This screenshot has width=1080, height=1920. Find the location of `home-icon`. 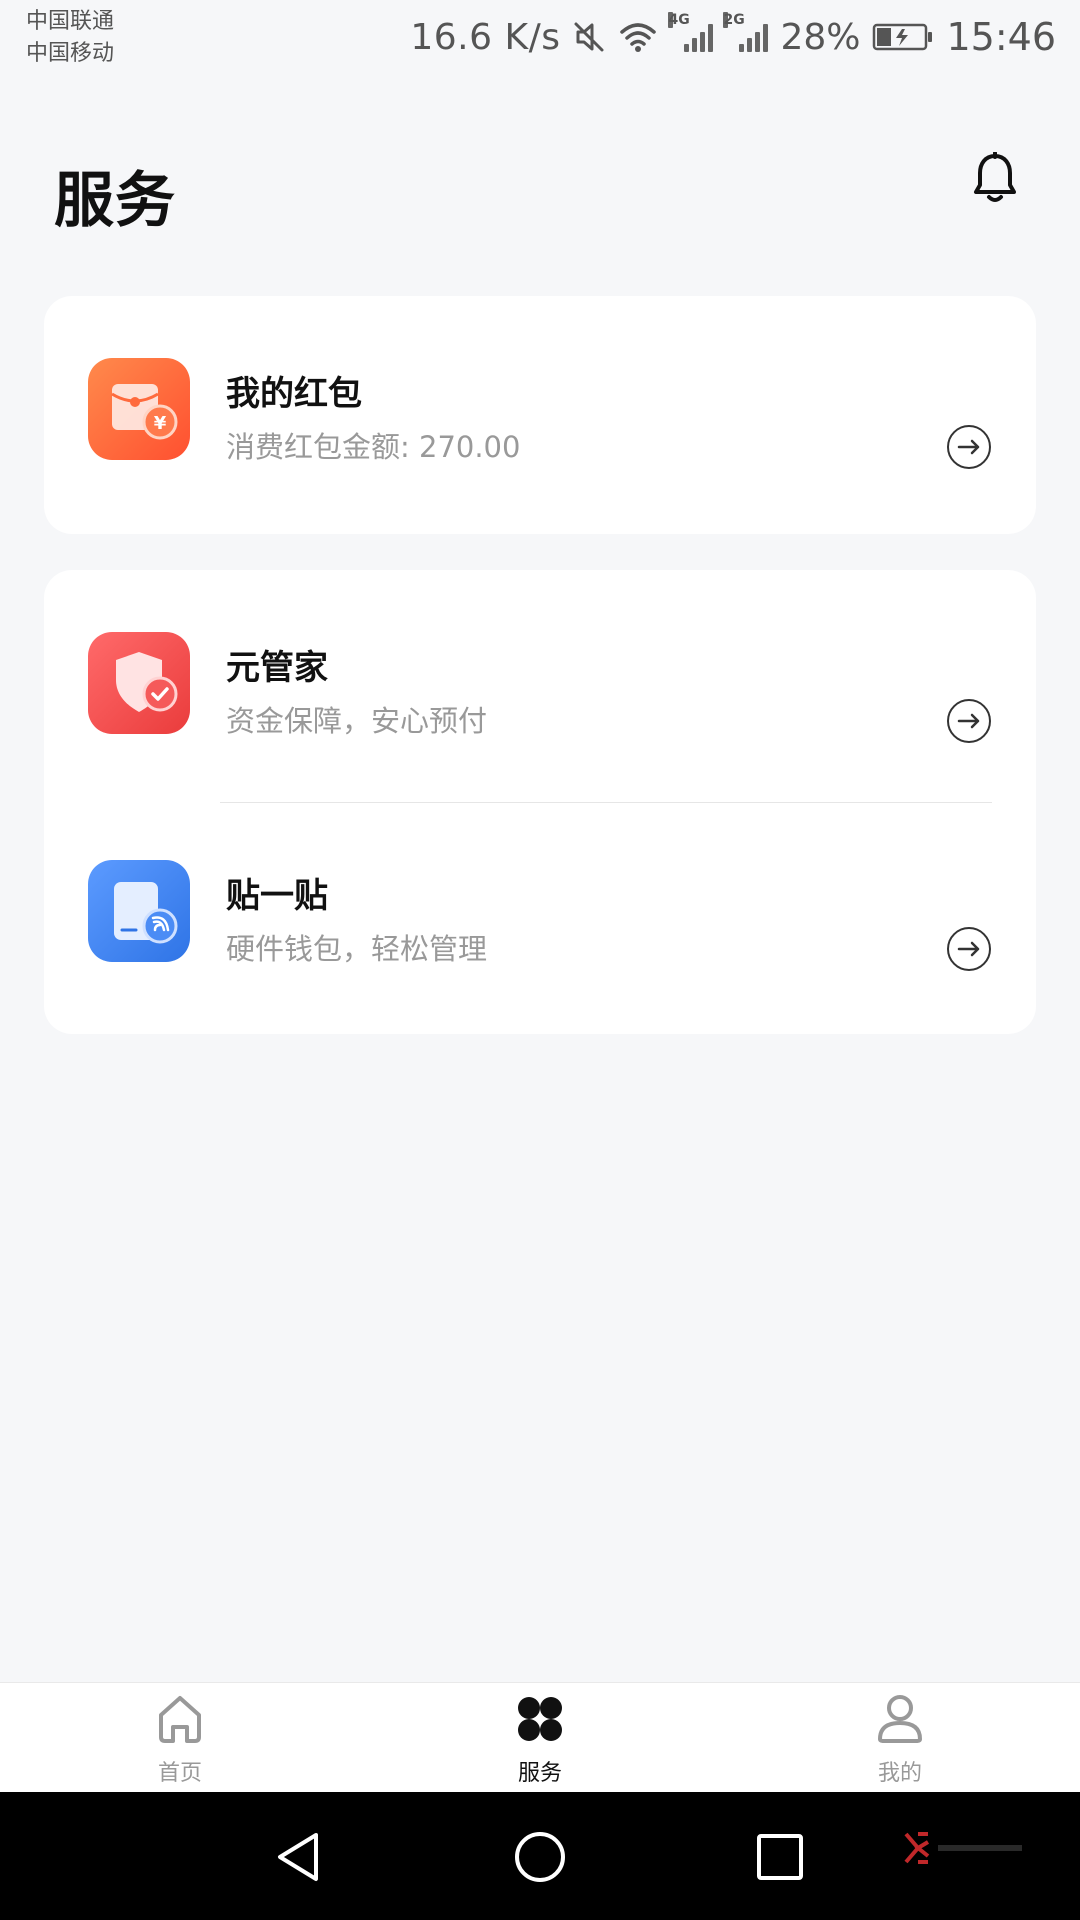

home-icon is located at coordinates (180, 1719).